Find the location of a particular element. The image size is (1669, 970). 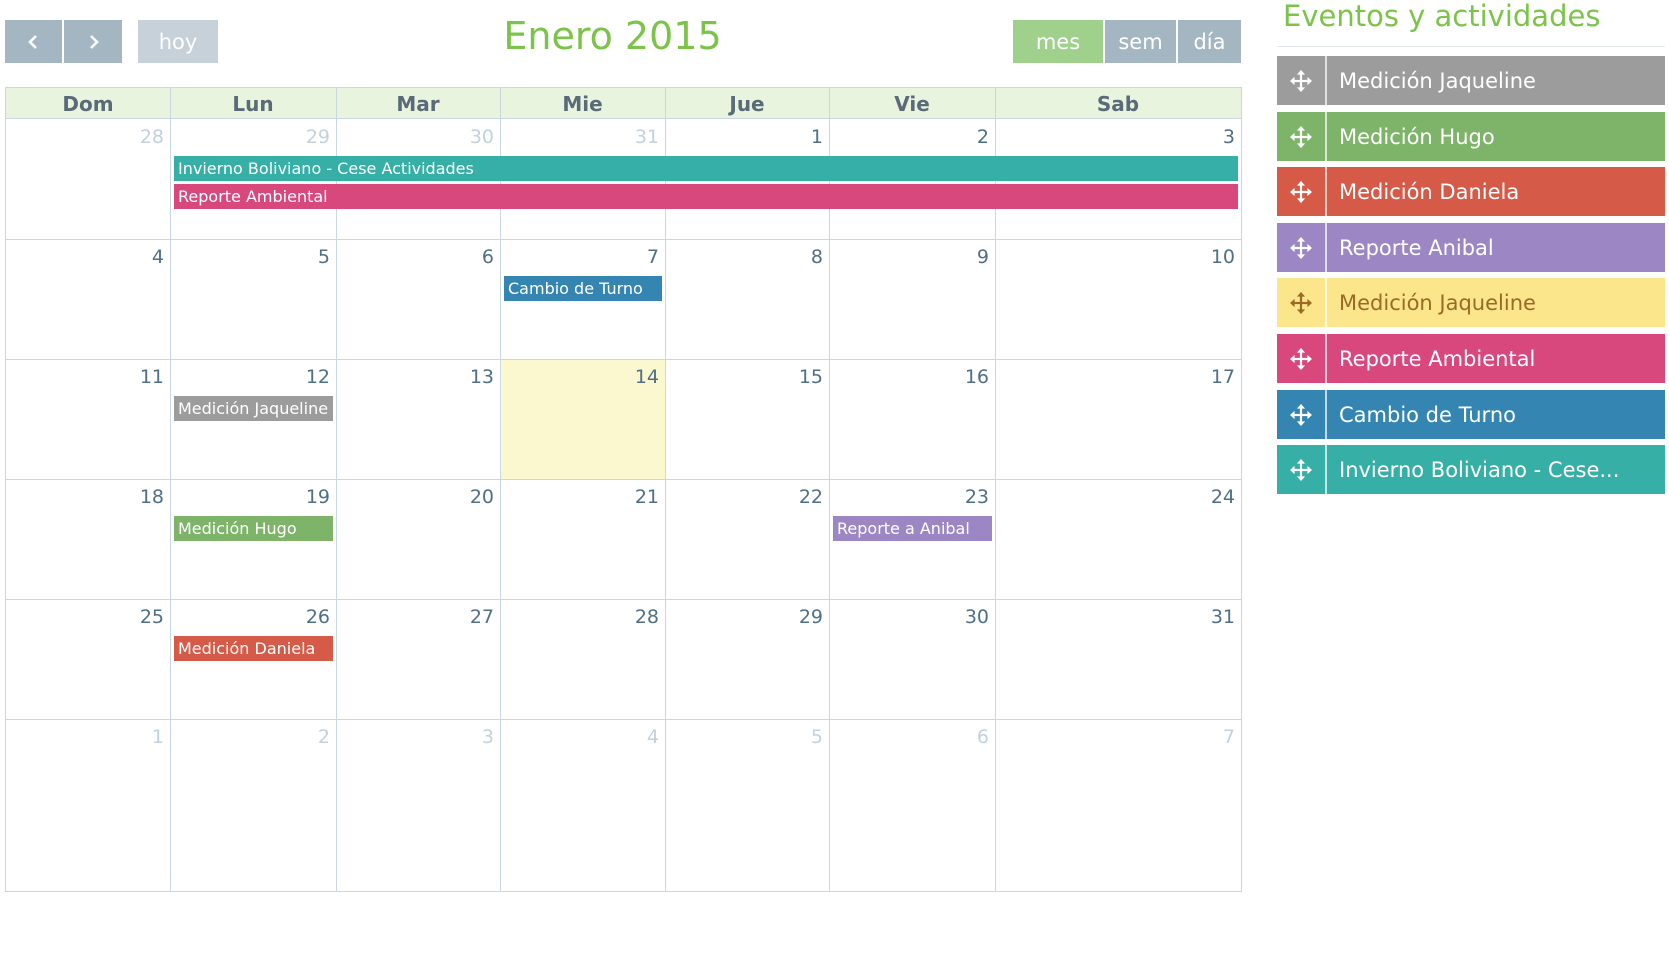

calendar-title: Enero 2015 is located at coordinates (612, 36).